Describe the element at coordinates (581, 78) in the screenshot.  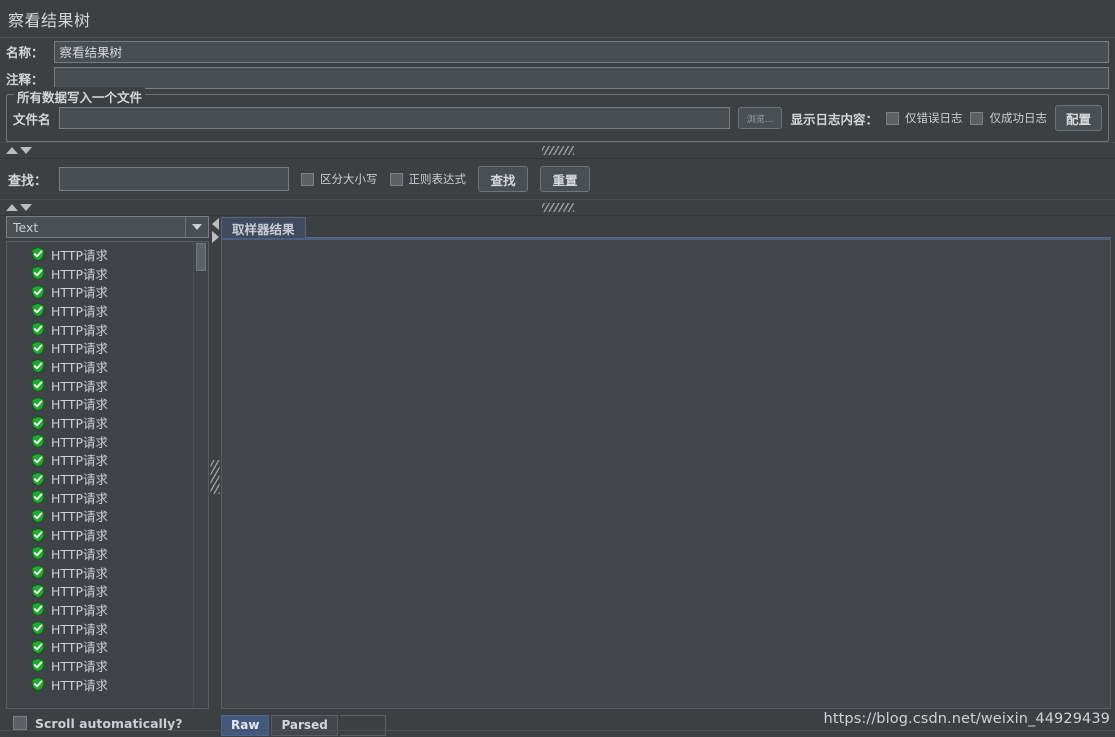
I see `comment-input` at that location.